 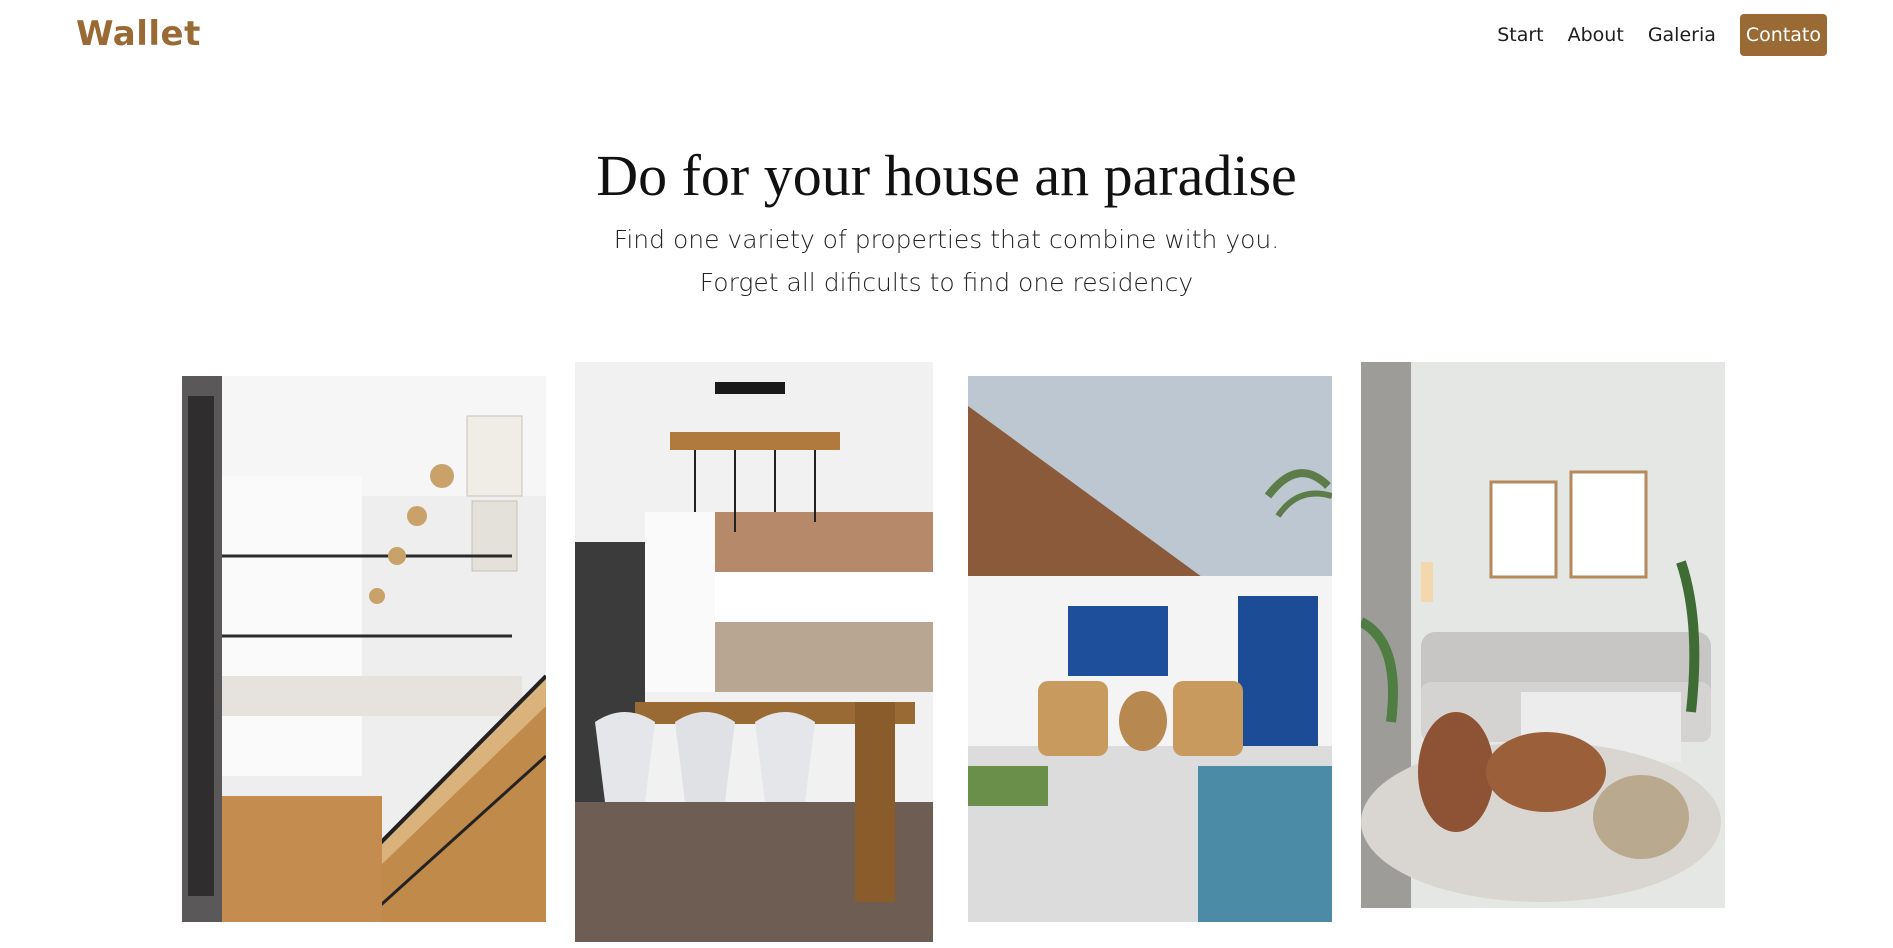 I want to click on patio-pool-photo, so click(x=1150, y=649).